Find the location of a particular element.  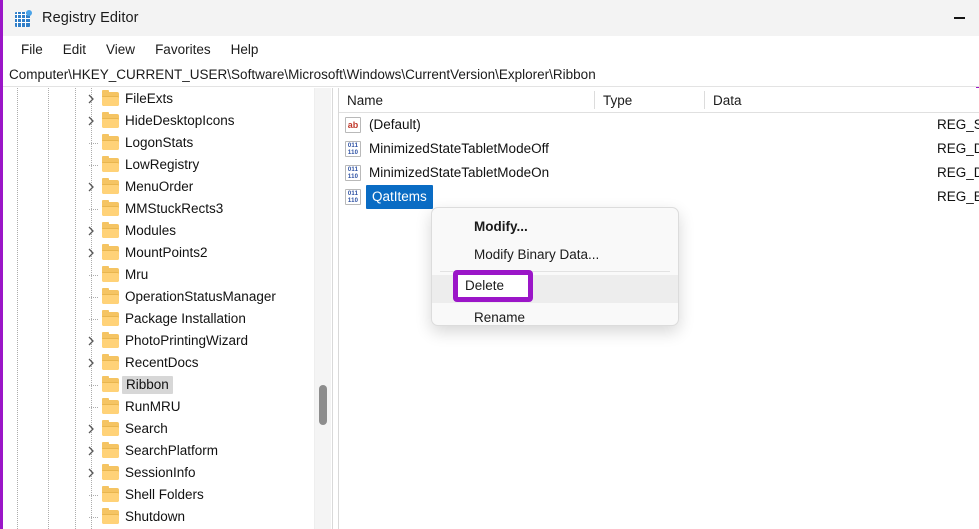

tree-item-label: LogonStats is located at coordinates (159, 142).